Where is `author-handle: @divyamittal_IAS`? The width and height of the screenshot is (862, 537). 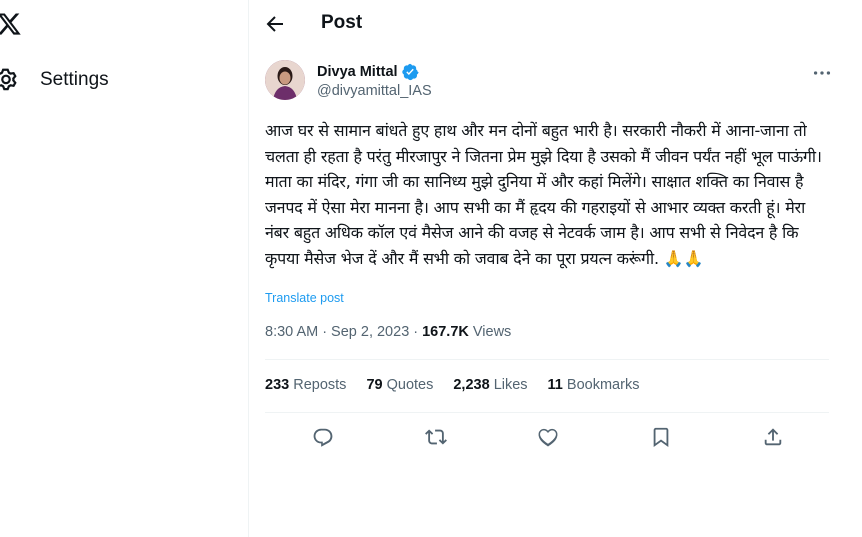
author-handle: @divyamittal_IAS is located at coordinates (374, 91).